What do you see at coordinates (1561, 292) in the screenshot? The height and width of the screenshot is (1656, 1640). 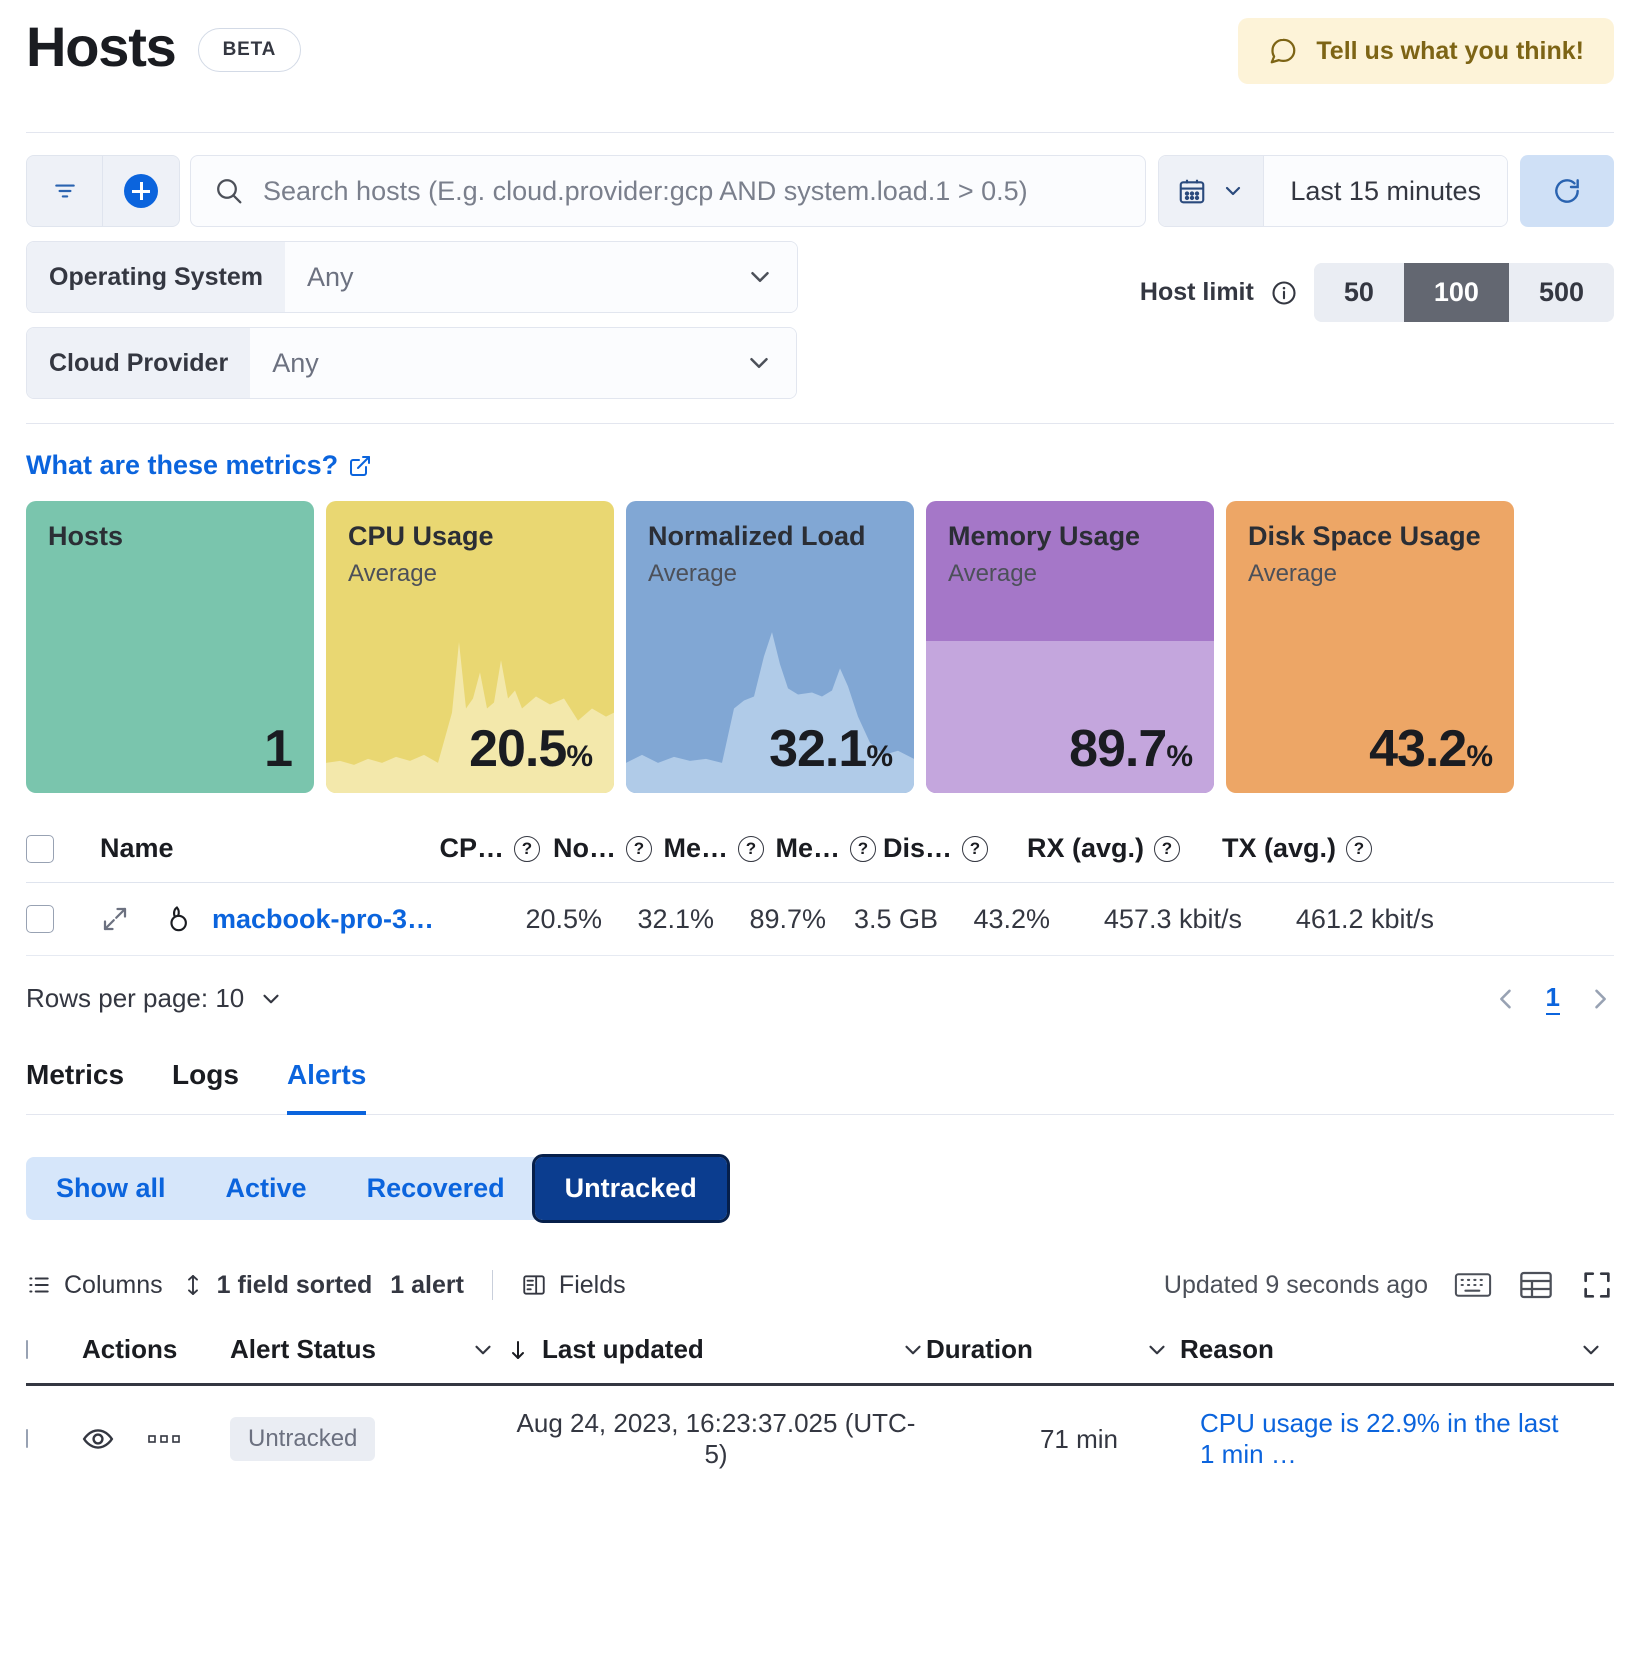 I see `host-limit-500: 500` at bounding box center [1561, 292].